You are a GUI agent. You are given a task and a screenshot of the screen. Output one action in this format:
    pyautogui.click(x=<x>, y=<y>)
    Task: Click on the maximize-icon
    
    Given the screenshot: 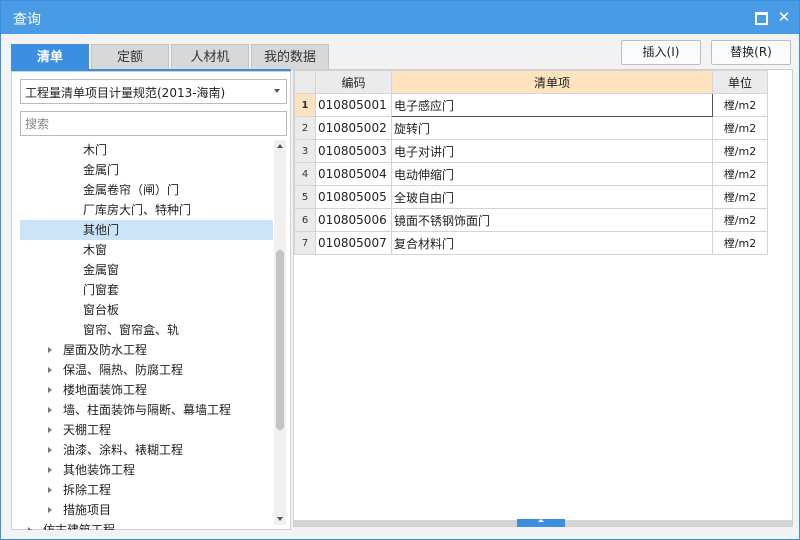 What is the action you would take?
    pyautogui.click(x=760, y=17)
    